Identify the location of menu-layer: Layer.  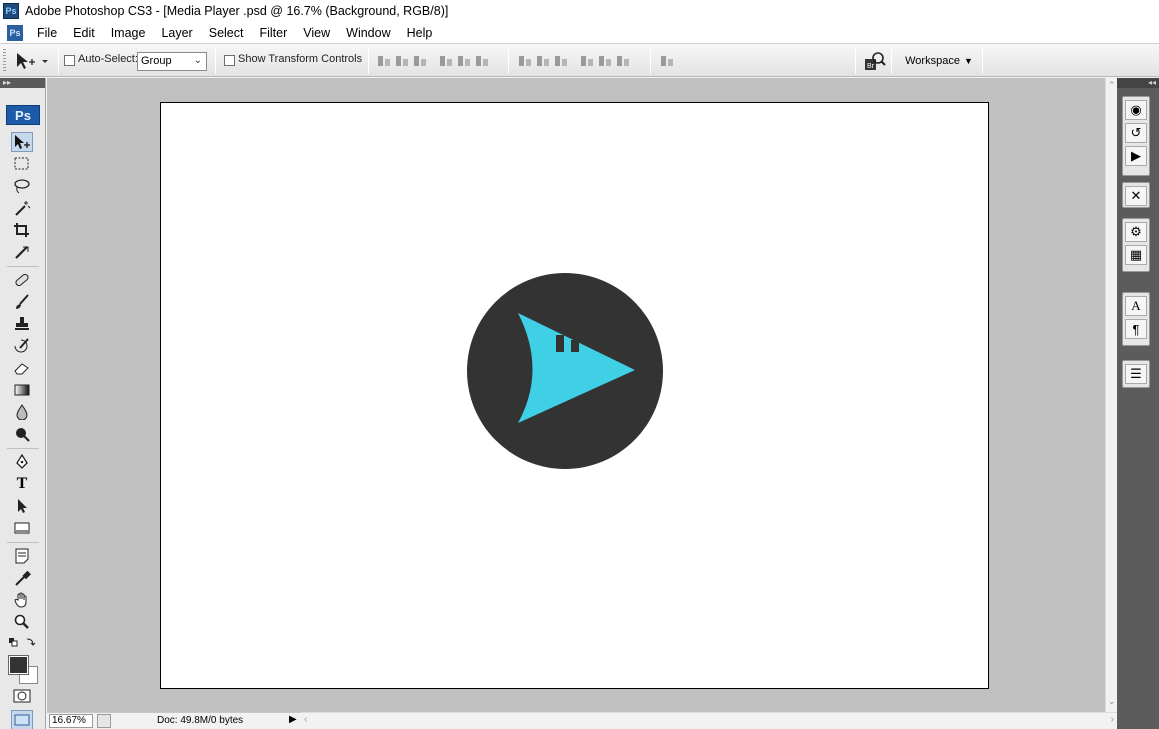
(176, 33).